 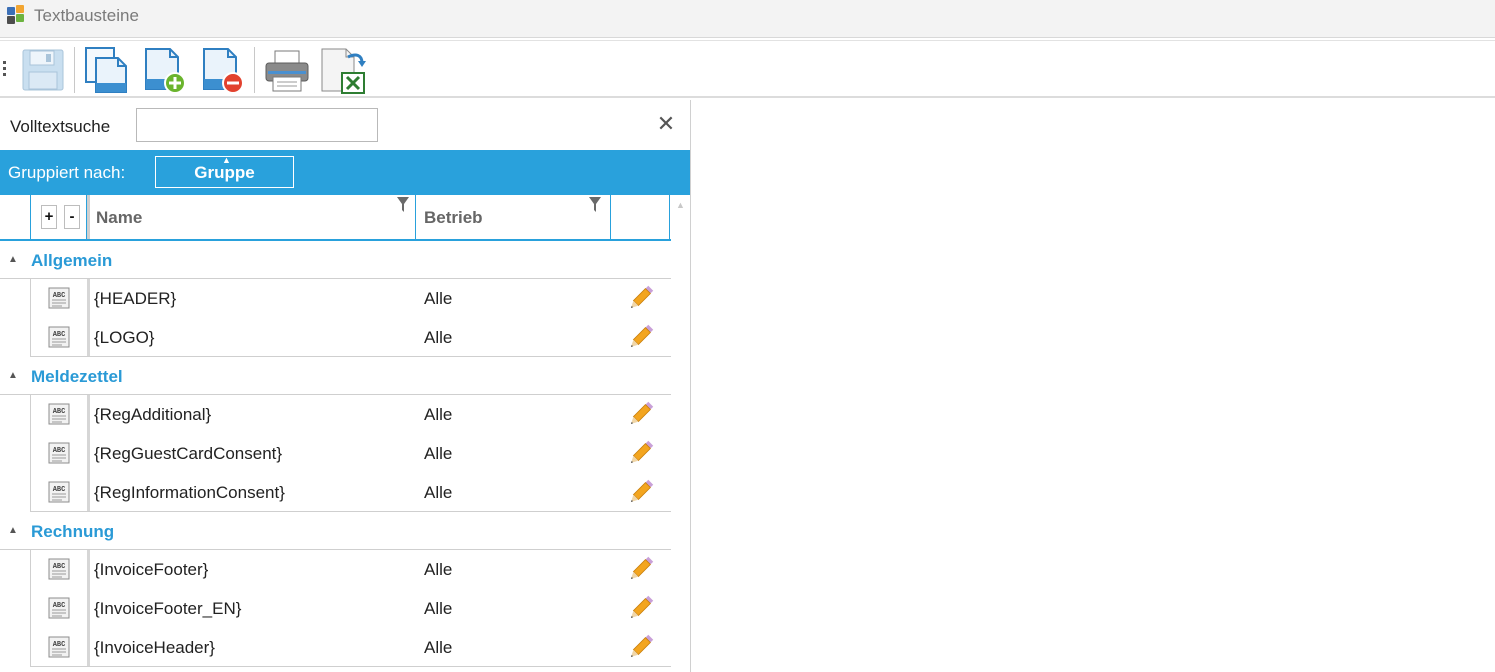 I want to click on copy-button, so click(x=107, y=70).